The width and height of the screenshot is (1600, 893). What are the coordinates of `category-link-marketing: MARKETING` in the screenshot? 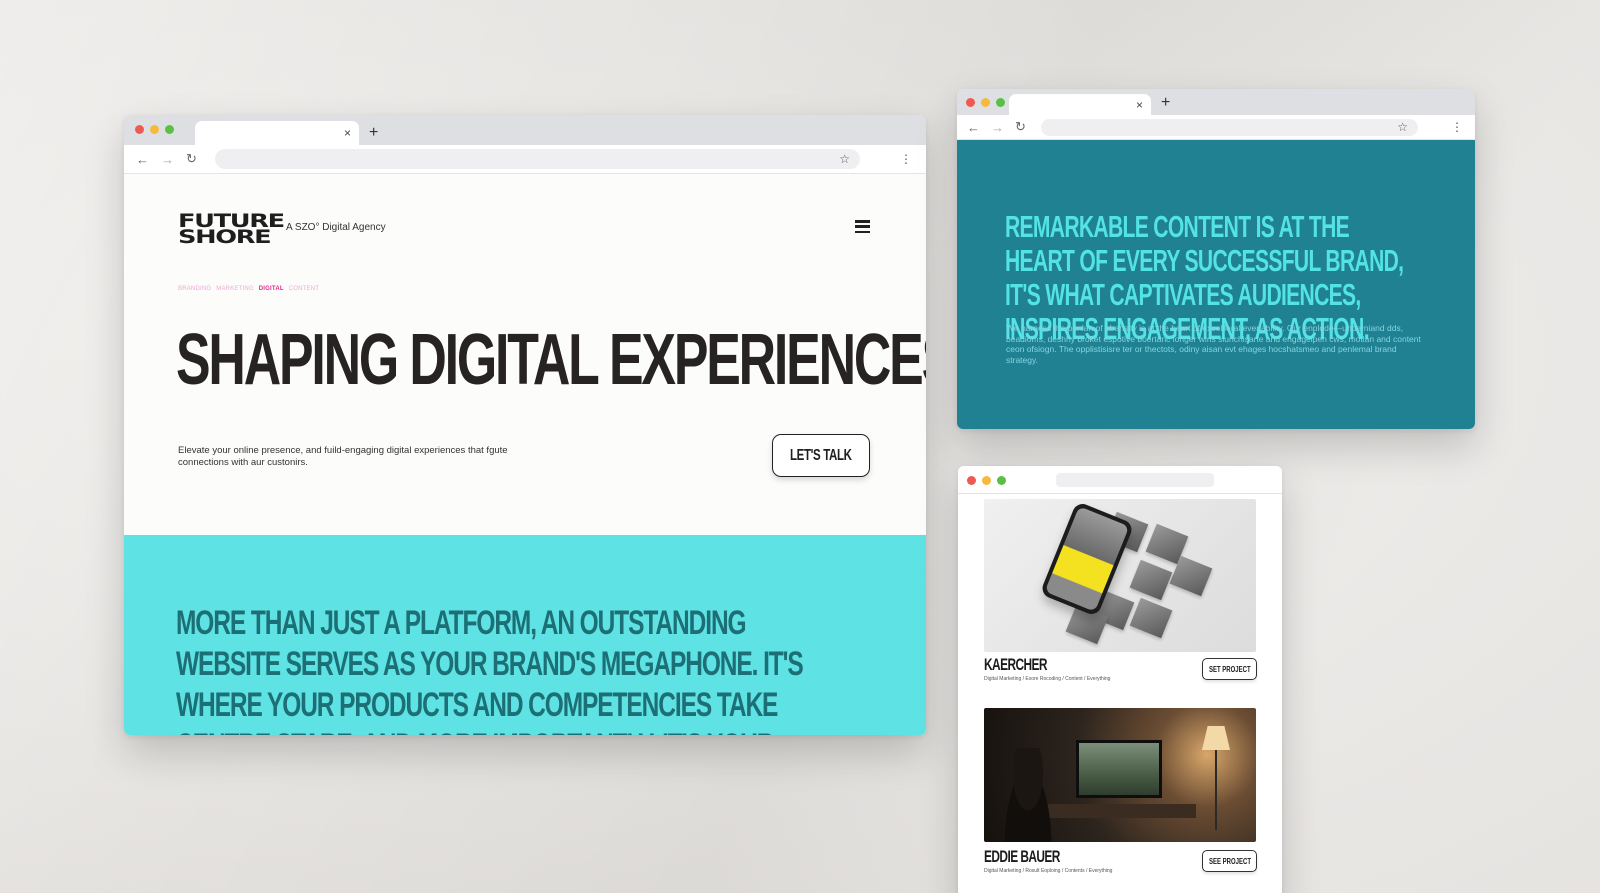 It's located at (234, 289).